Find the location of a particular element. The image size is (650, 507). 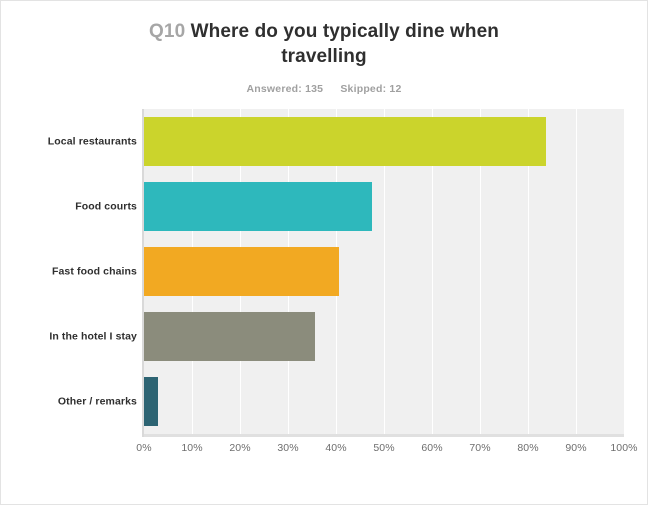

x-tick-label: 100% is located at coordinates (624, 448).